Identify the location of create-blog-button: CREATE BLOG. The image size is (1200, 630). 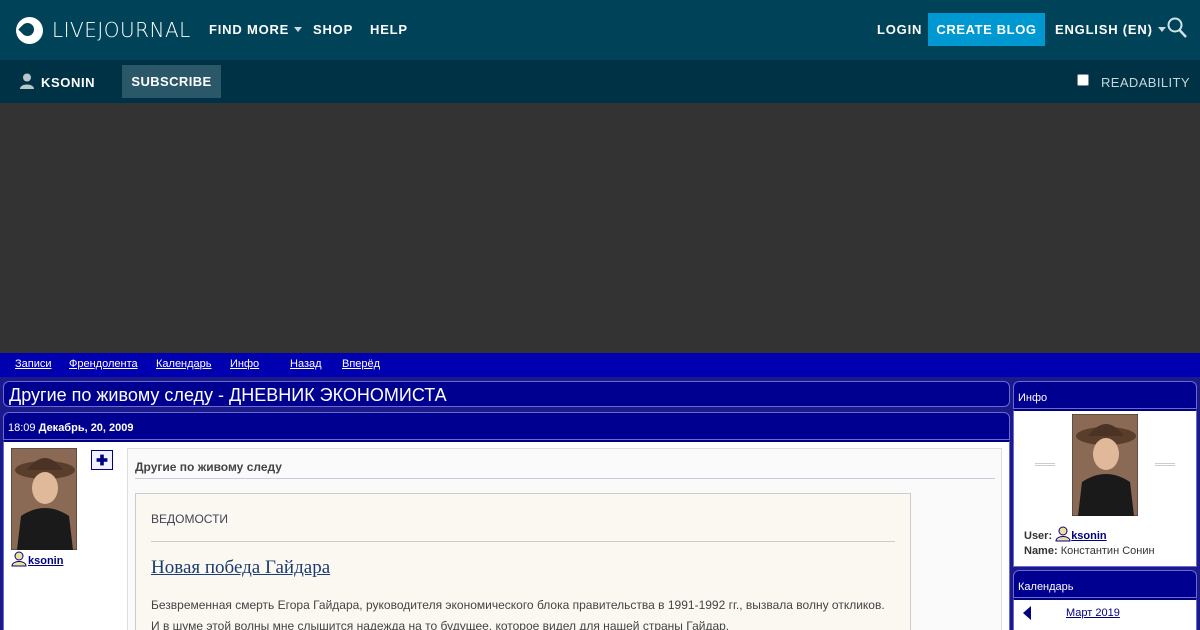
(986, 29).